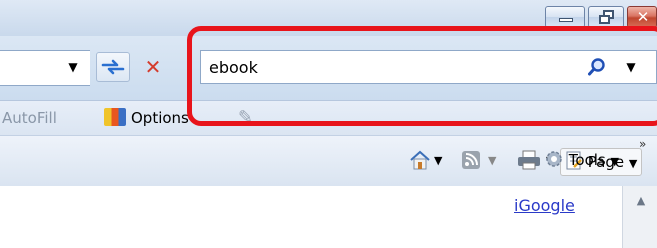  What do you see at coordinates (492, 161) in the screenshot?
I see `feeds-dropdown: ▼` at bounding box center [492, 161].